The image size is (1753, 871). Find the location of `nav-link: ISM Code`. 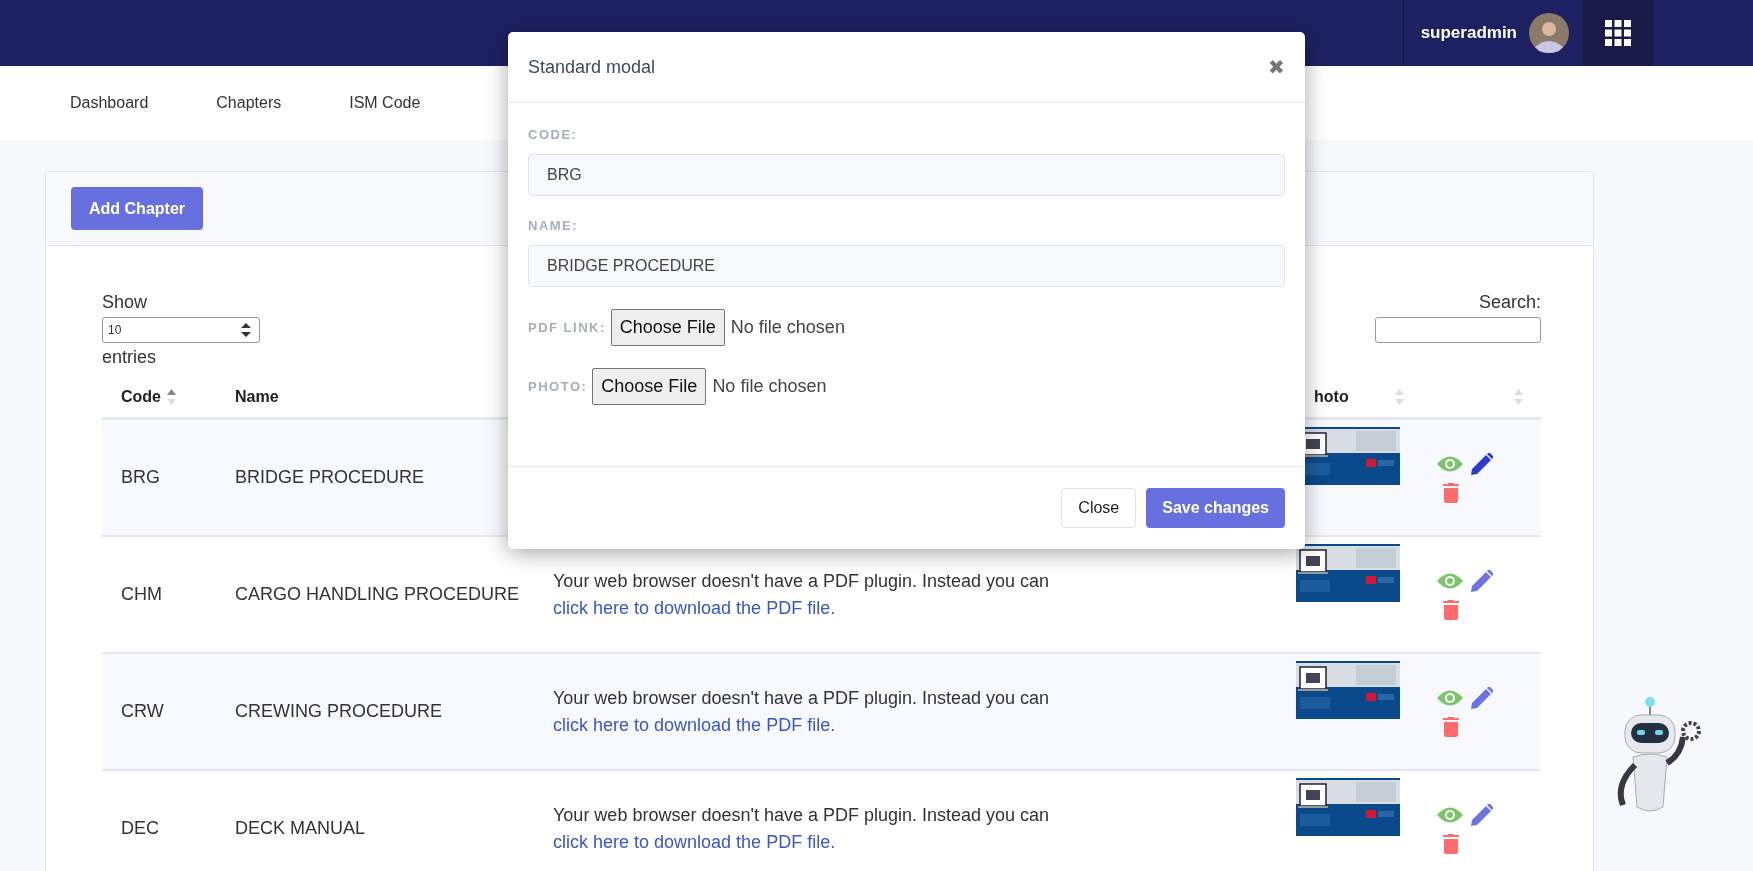

nav-link: ISM Code is located at coordinates (385, 103).